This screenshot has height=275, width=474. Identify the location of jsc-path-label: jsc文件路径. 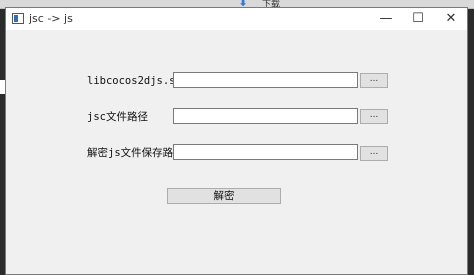
(117, 117).